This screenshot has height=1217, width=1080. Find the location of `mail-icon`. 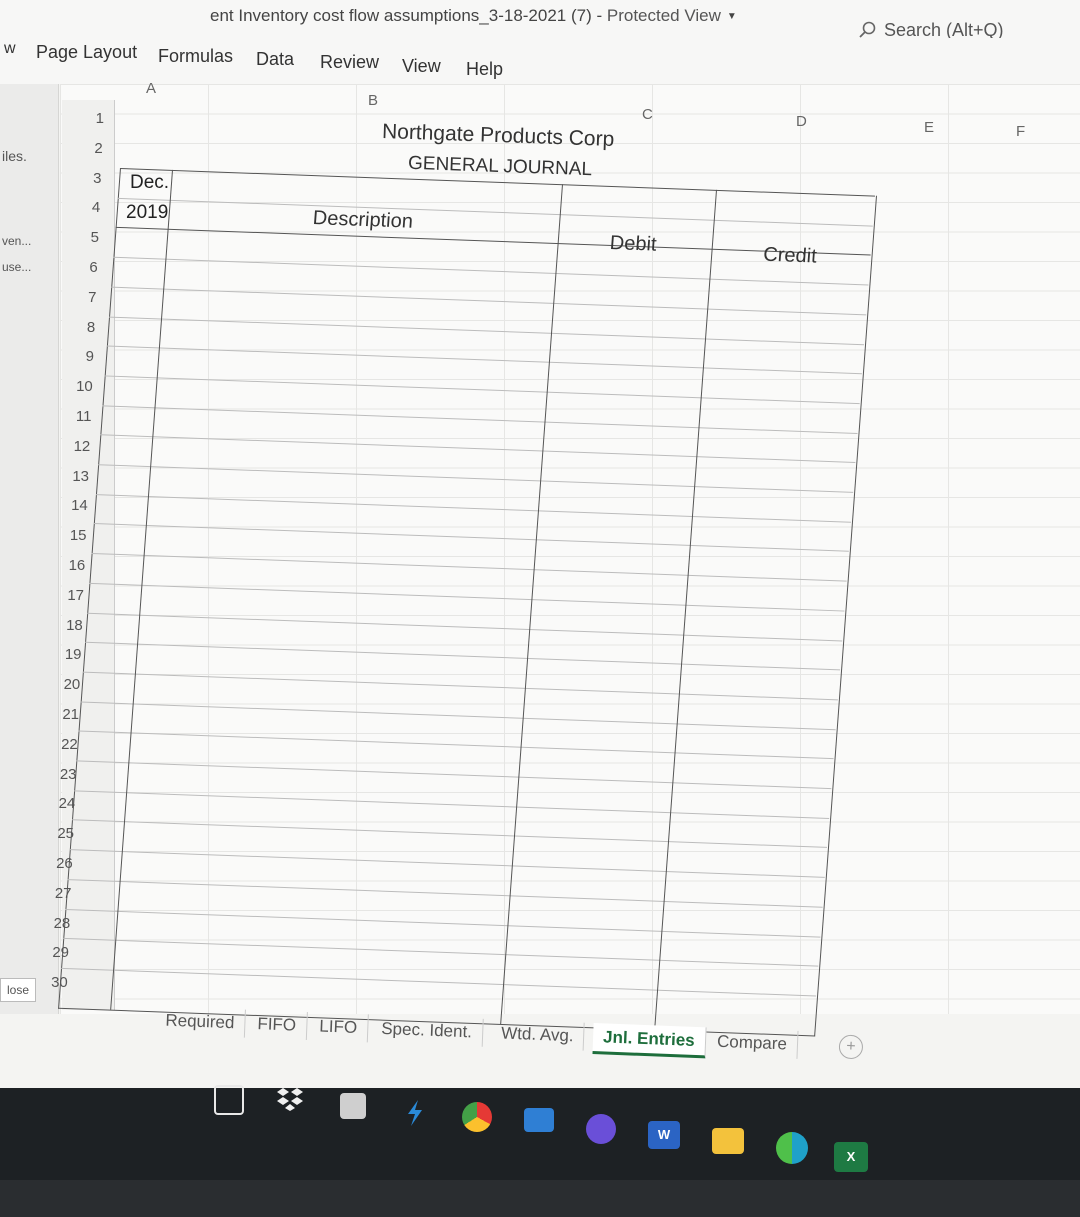

mail-icon is located at coordinates (539, 1120).